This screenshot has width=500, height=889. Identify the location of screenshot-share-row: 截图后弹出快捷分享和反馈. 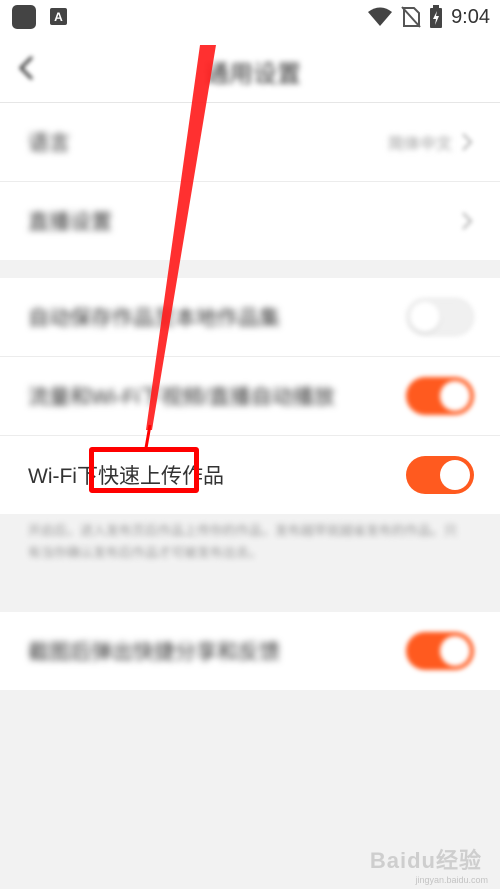
(250, 651).